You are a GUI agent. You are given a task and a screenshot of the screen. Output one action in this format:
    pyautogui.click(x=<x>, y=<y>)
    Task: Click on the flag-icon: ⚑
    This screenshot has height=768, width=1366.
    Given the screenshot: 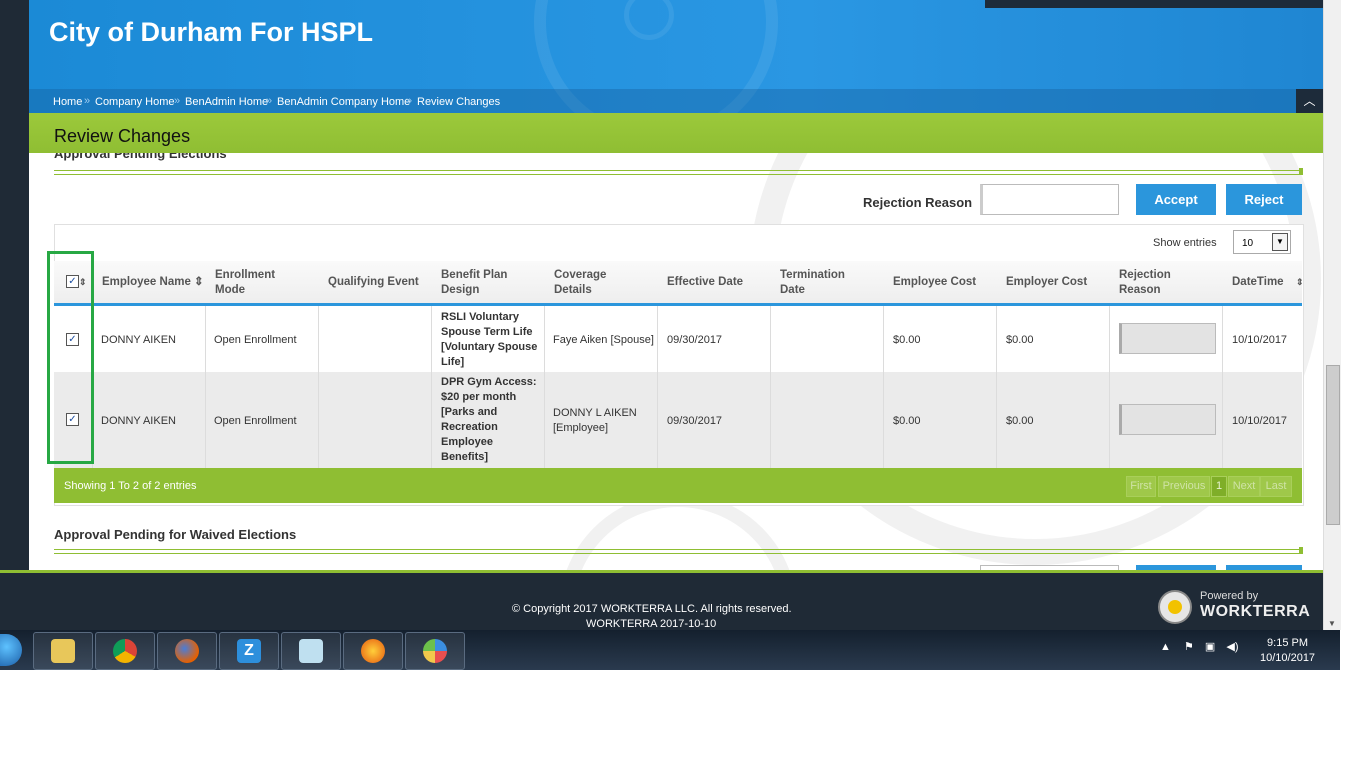 What is the action you would take?
    pyautogui.click(x=1189, y=647)
    